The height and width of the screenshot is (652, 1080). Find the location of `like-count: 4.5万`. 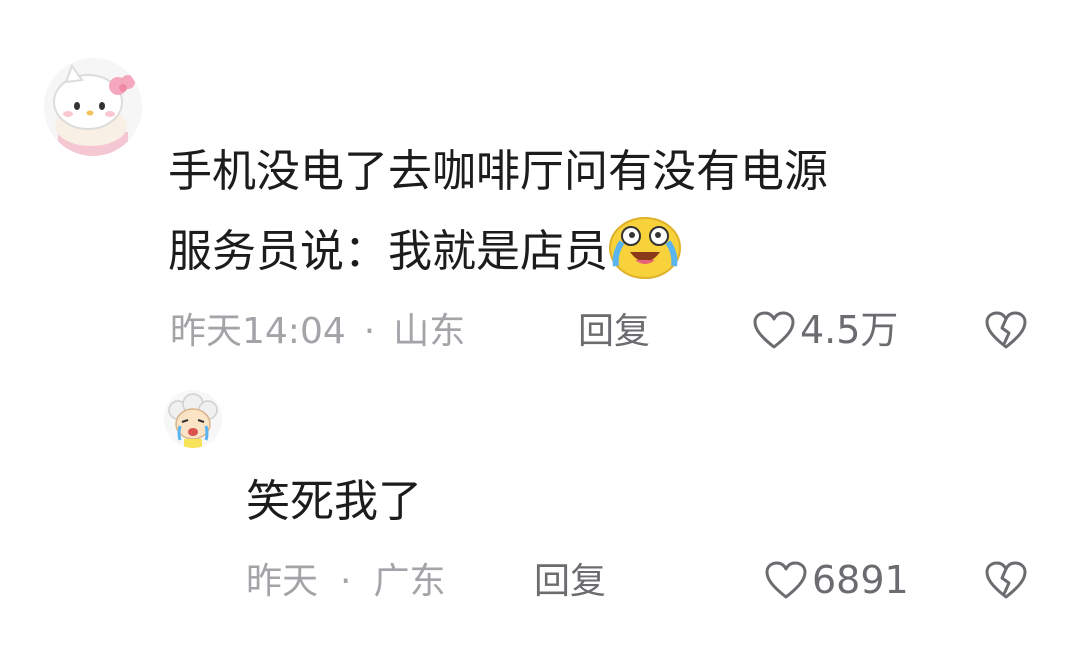

like-count: 4.5万 is located at coordinates (849, 330).